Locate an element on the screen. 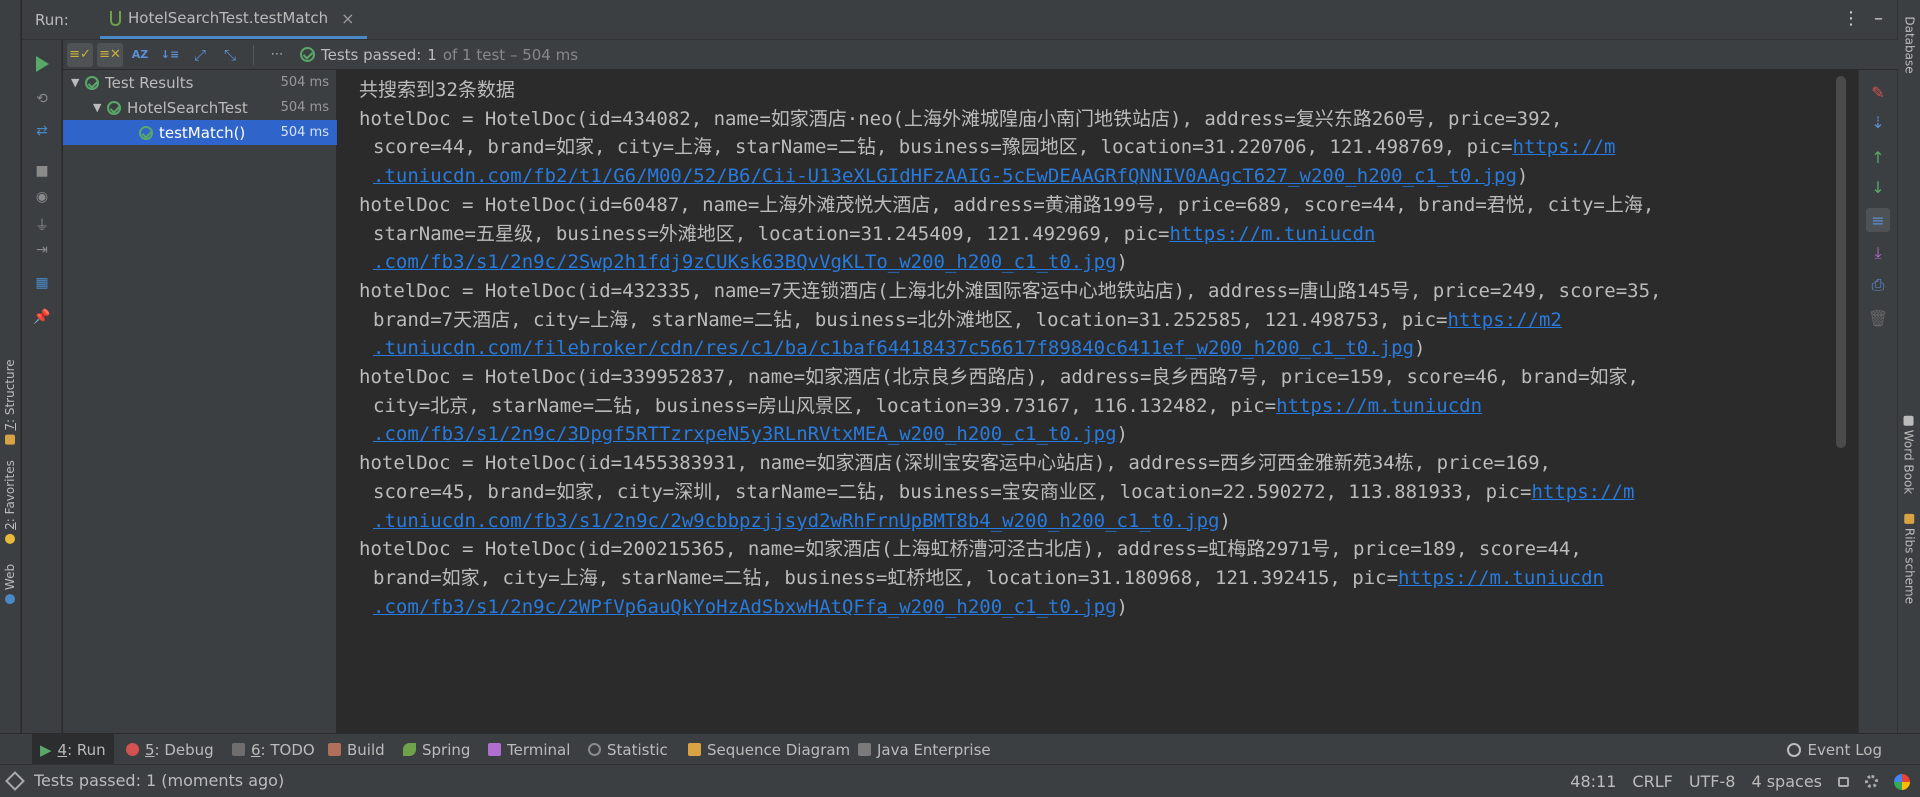  run-vertical-toolbar: ⟲ ⇄ ■ ◉ ⏚ ⇥ ▦ 📌 is located at coordinates (42, 386).